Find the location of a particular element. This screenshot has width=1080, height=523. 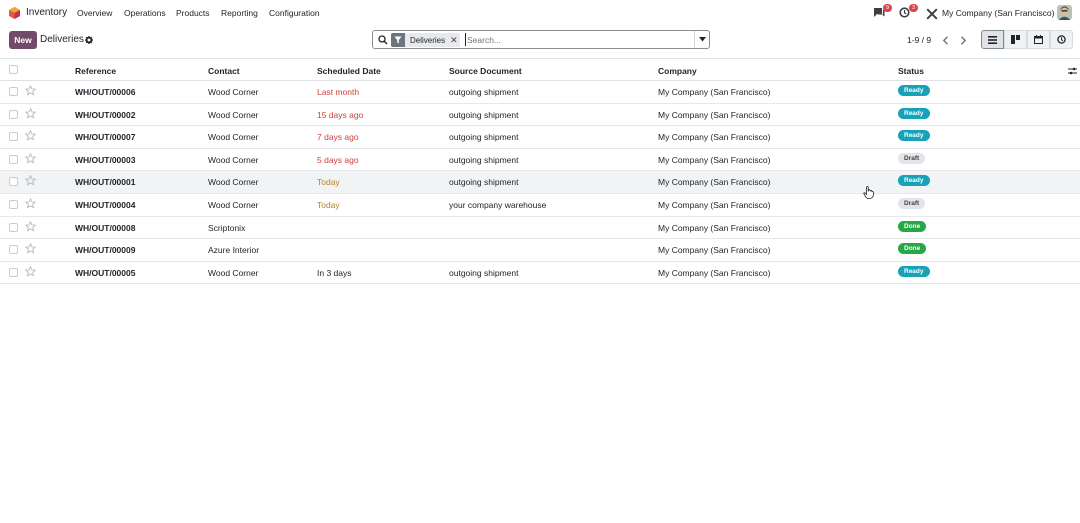

column-reference: Reference is located at coordinates (95, 71).